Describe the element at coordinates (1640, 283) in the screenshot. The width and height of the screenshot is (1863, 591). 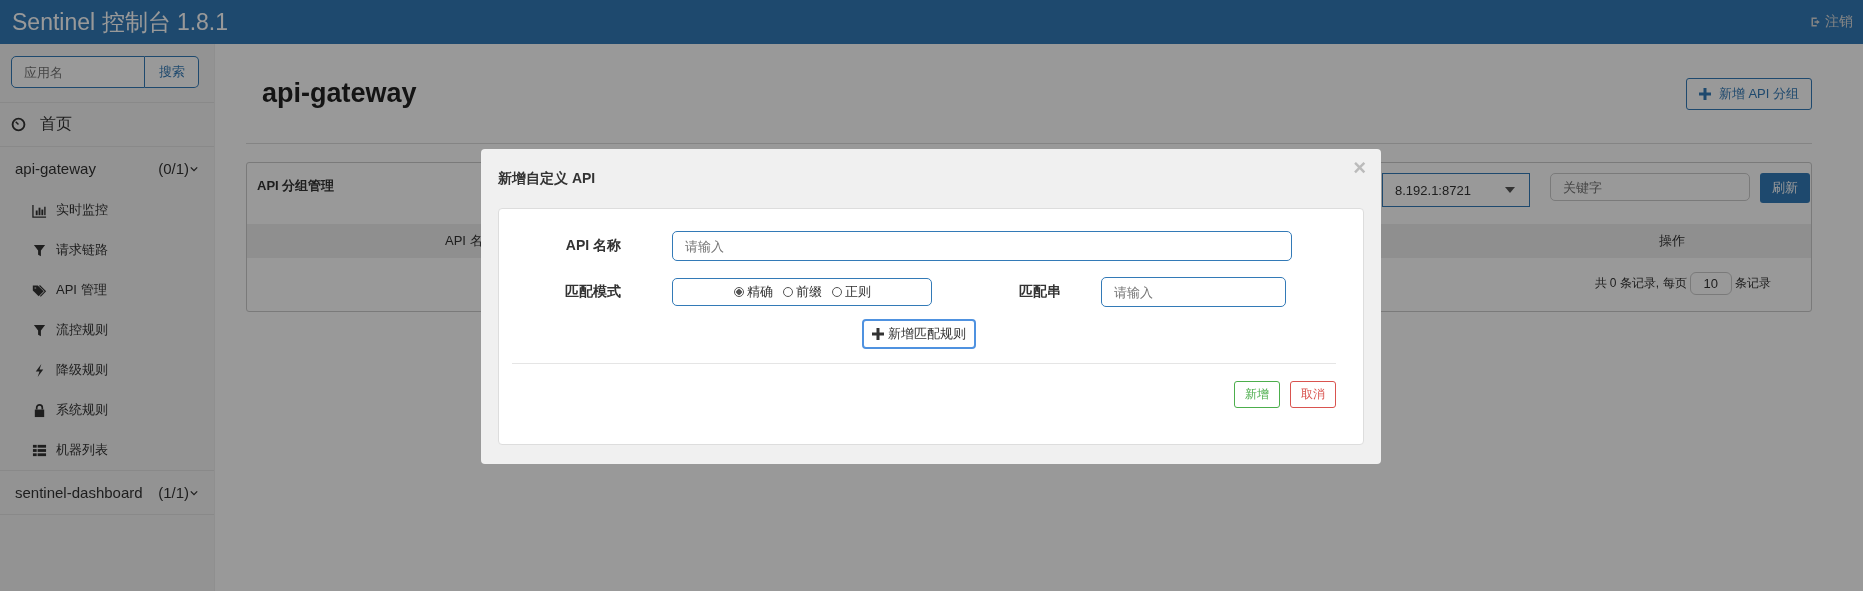
I see `record-count: 共 0 条记录, 每页` at that location.